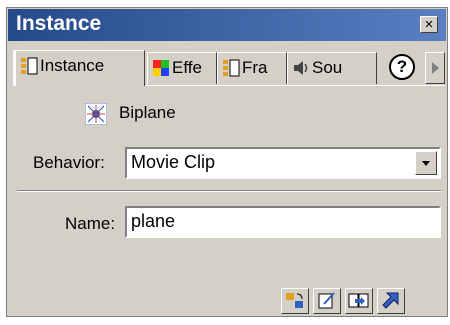  I want to click on chevron-right-icon, so click(435, 68).